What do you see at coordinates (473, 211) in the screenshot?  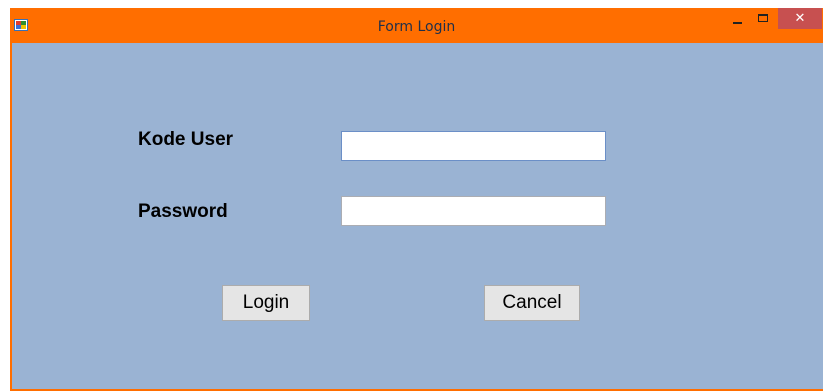 I see `password-input` at bounding box center [473, 211].